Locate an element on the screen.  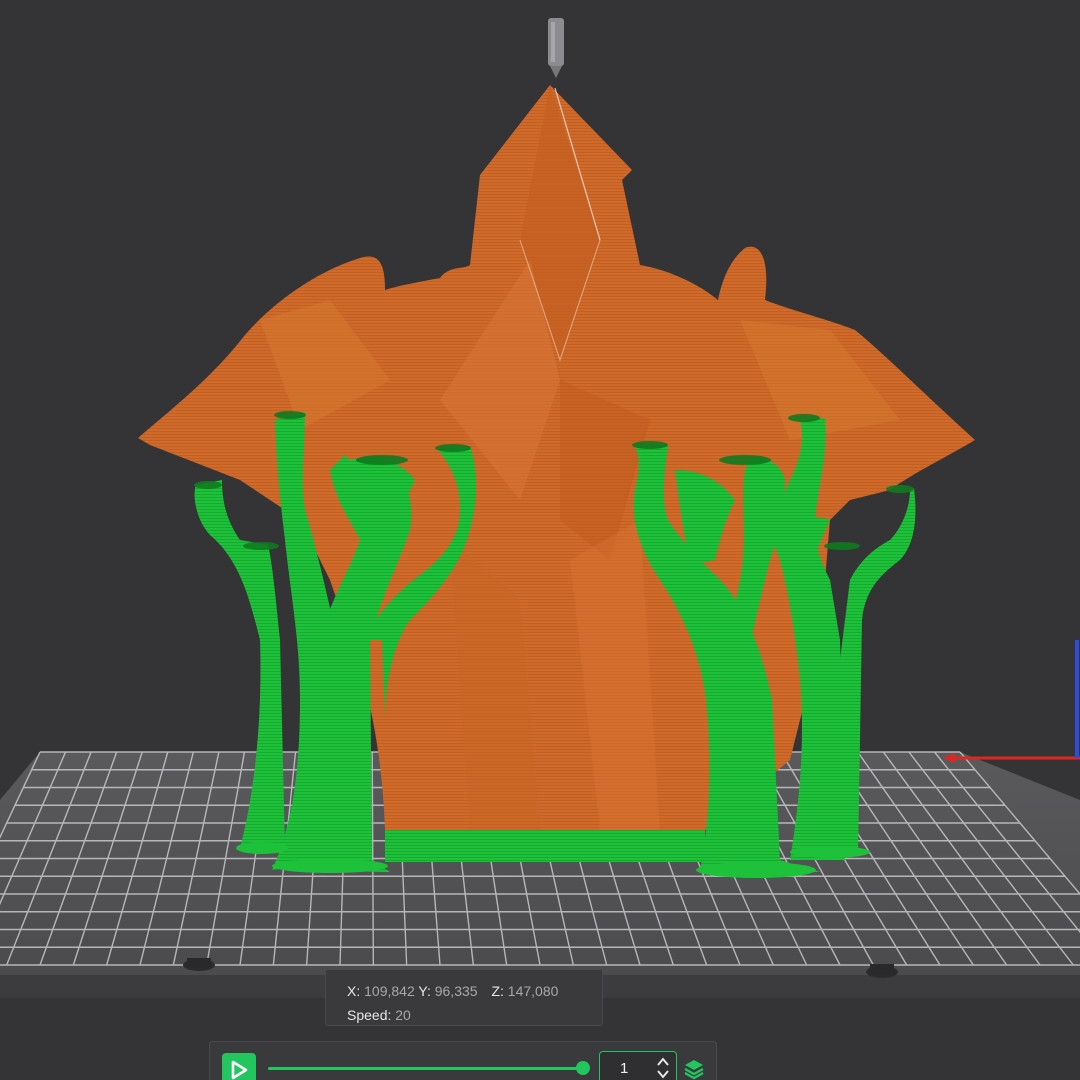
spinner-arrows-icon is located at coordinates (663, 1068).